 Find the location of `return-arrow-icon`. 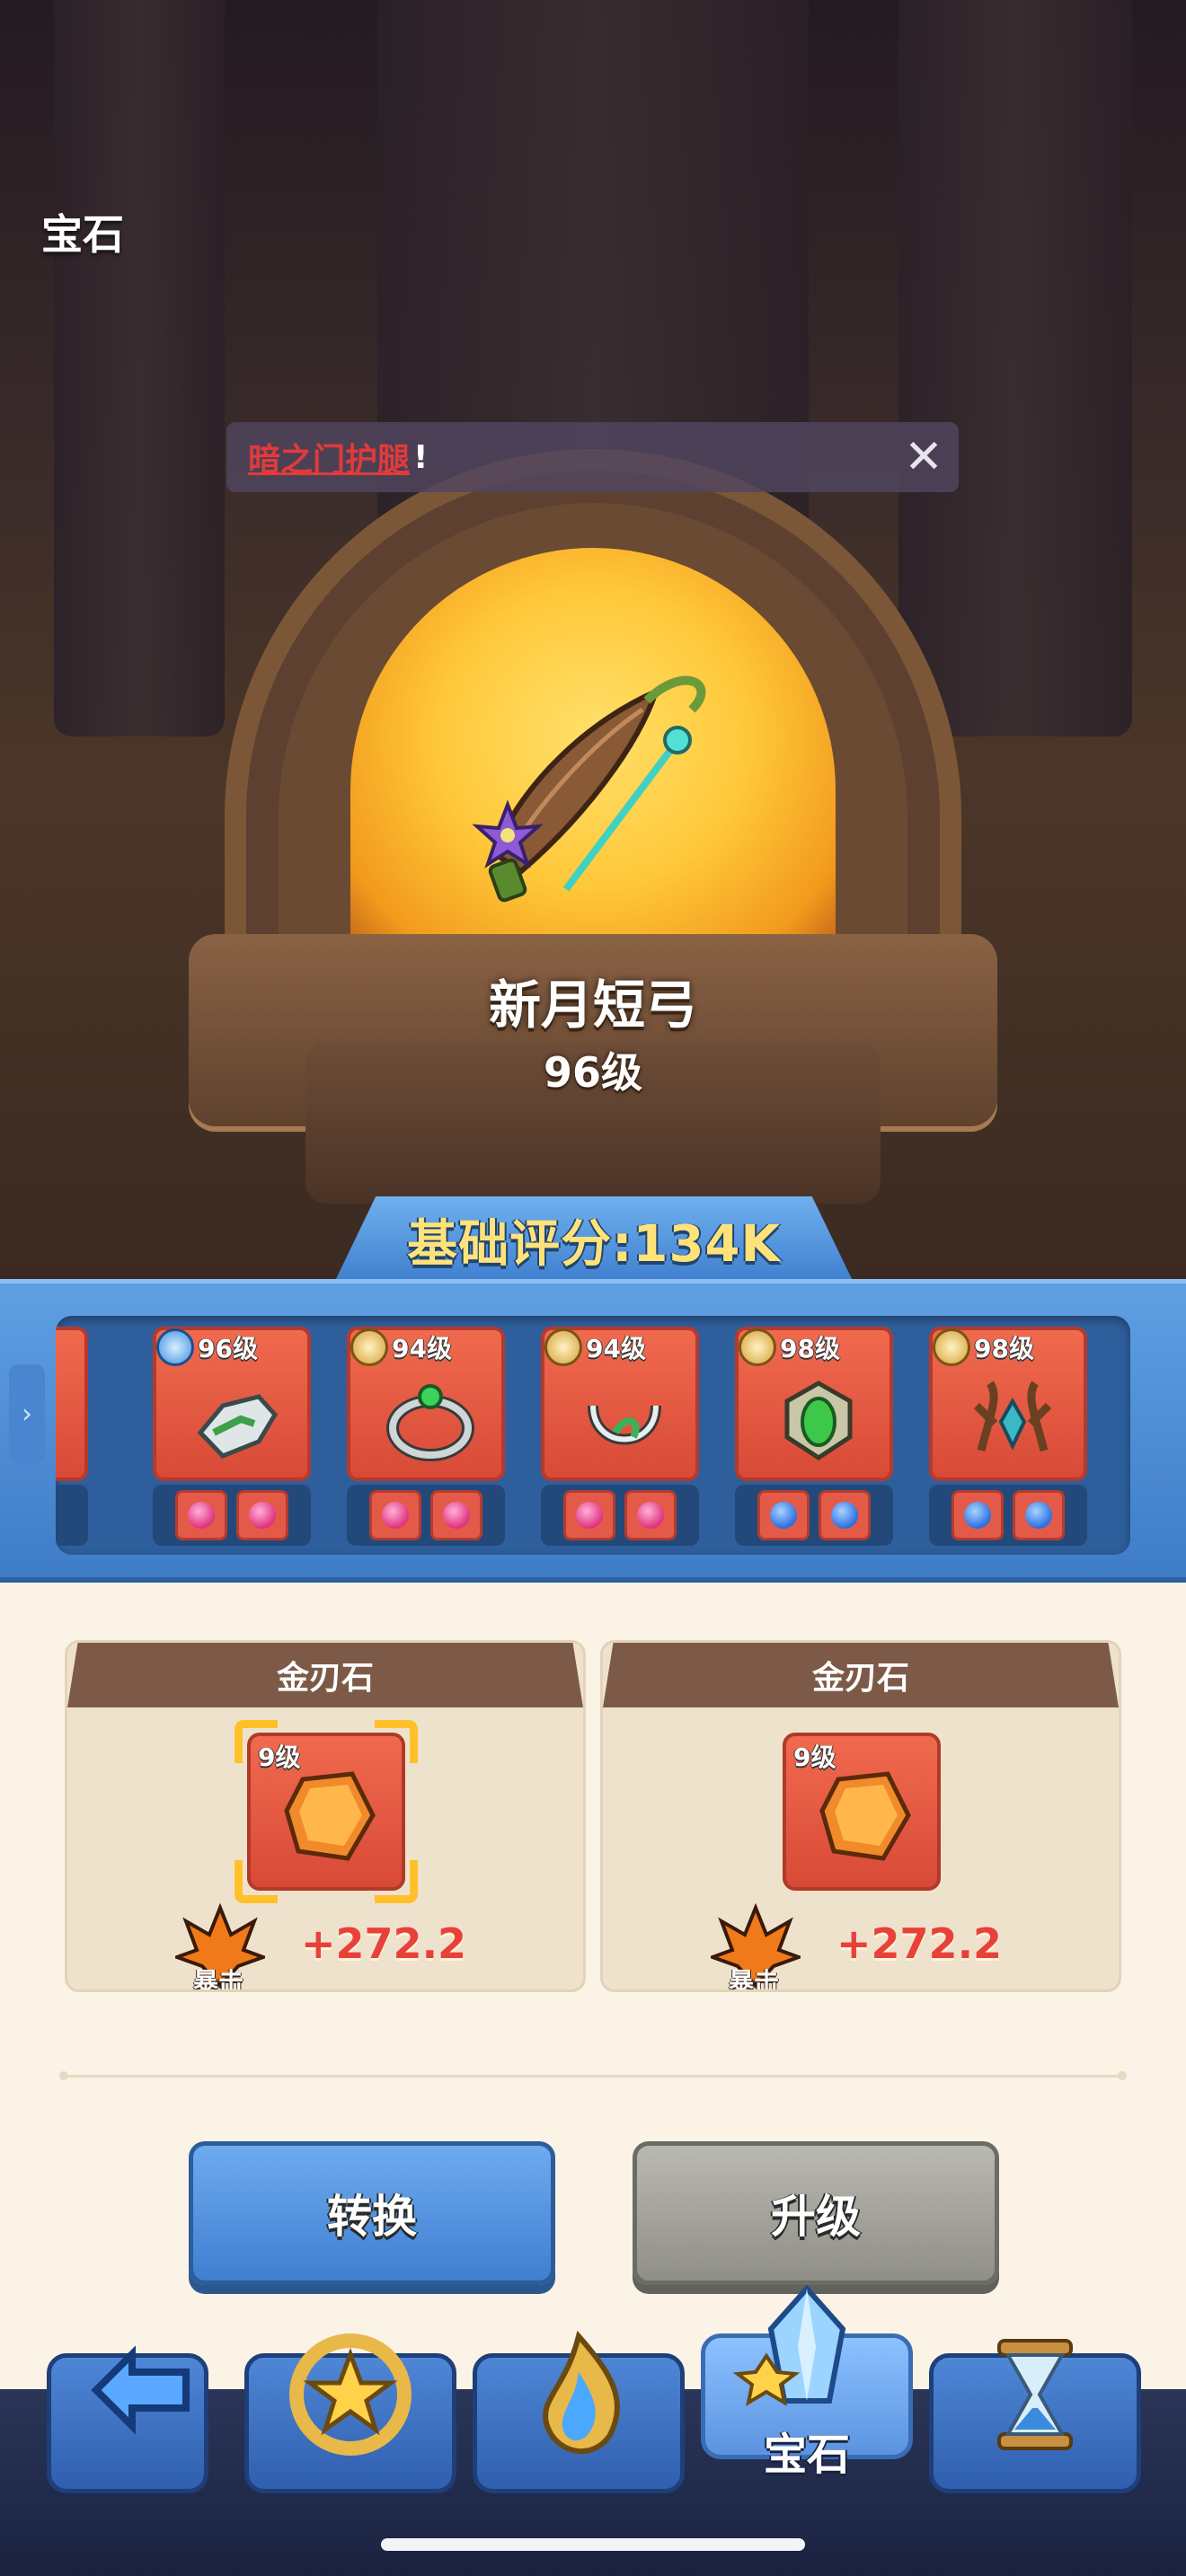

return-arrow-icon is located at coordinates (140, 2390).